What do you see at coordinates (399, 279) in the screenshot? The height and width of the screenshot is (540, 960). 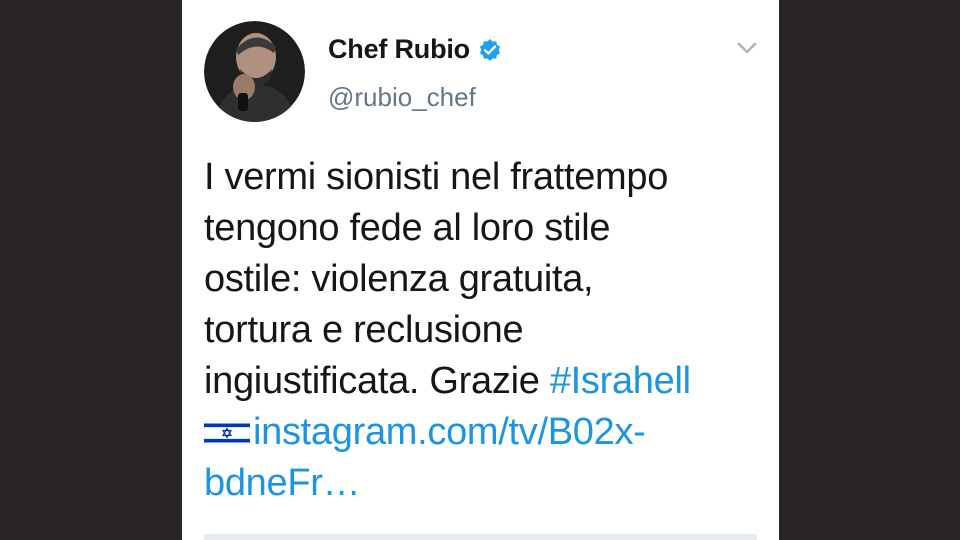 I see `tweet-text-line: ostile: violenza gratuita,` at bounding box center [399, 279].